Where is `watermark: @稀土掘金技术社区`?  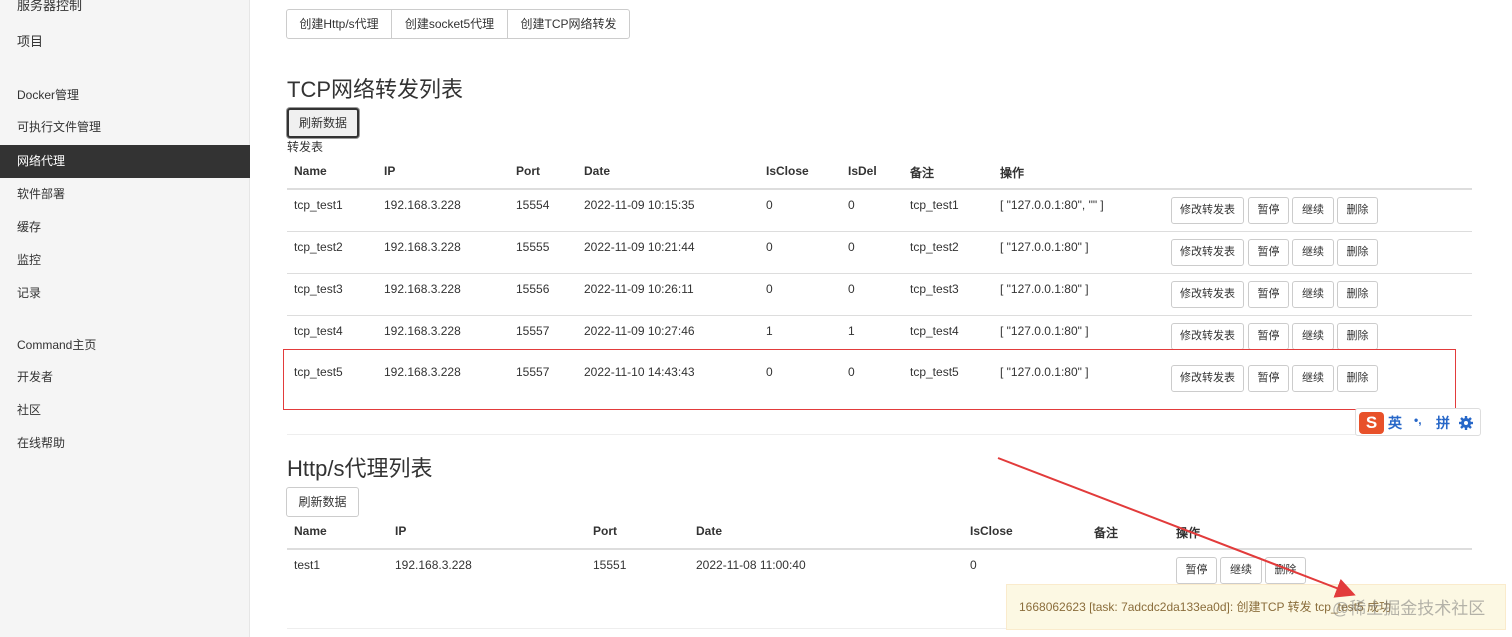
watermark: @稀土掘金技术社区 is located at coordinates (1409, 608).